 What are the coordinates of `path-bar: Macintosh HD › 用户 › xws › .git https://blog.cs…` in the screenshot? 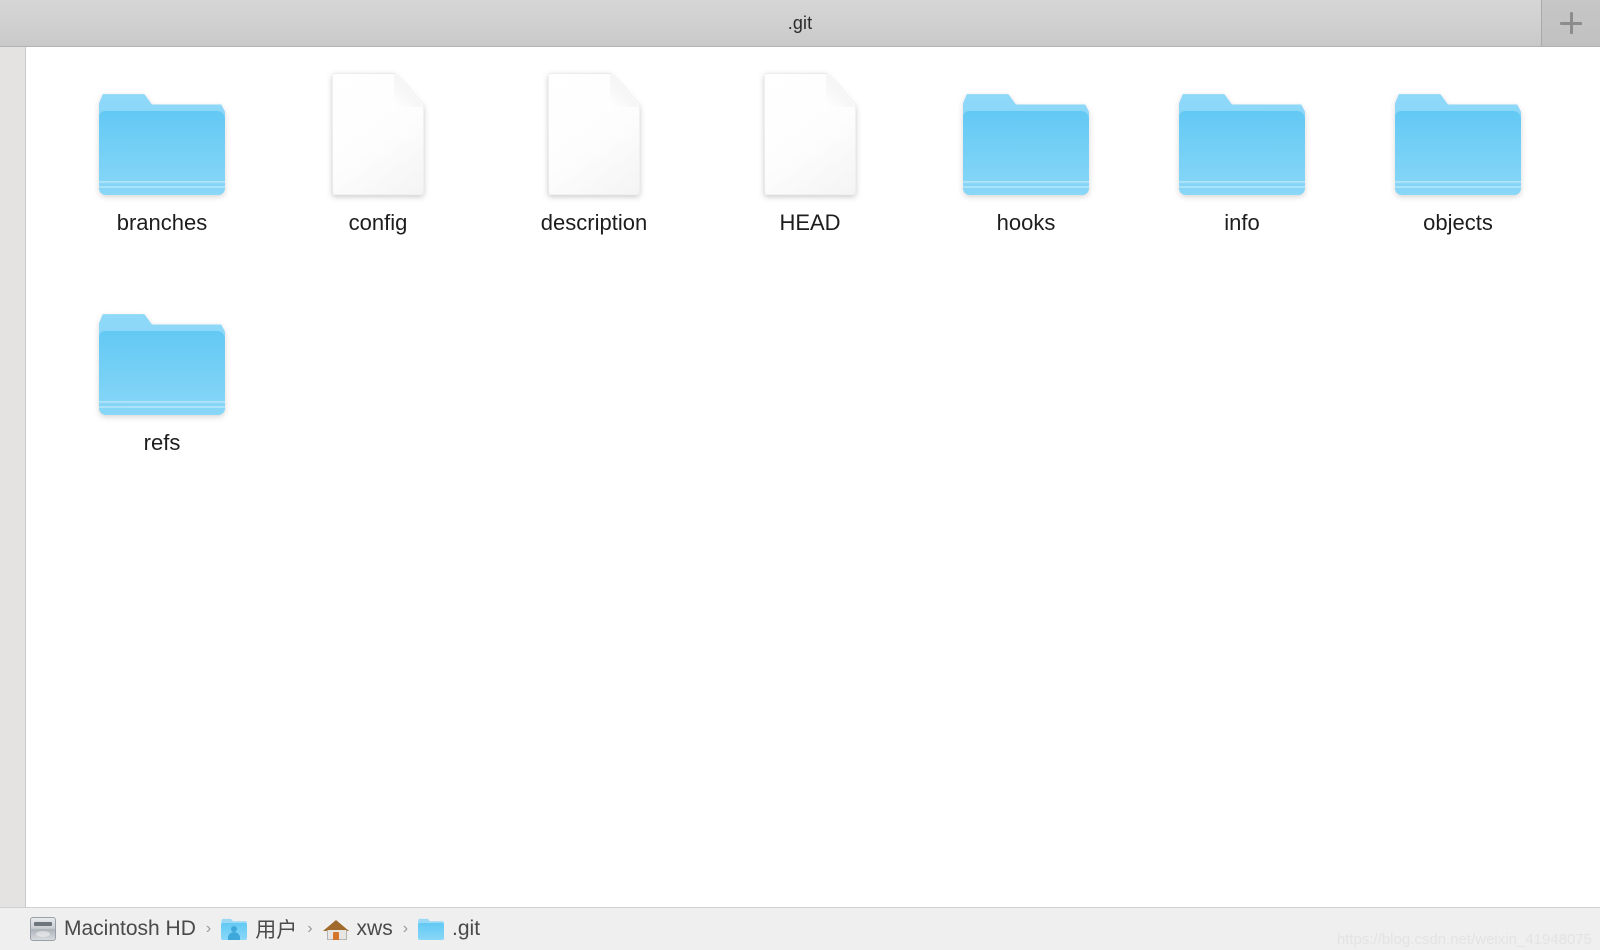 It's located at (800, 928).